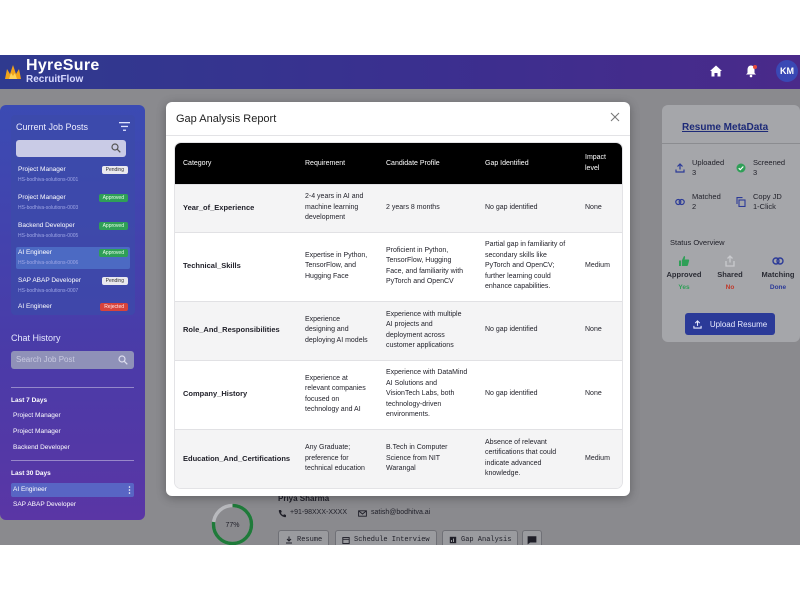 The width and height of the screenshot is (800, 600). I want to click on screened-value: 3, so click(755, 172).